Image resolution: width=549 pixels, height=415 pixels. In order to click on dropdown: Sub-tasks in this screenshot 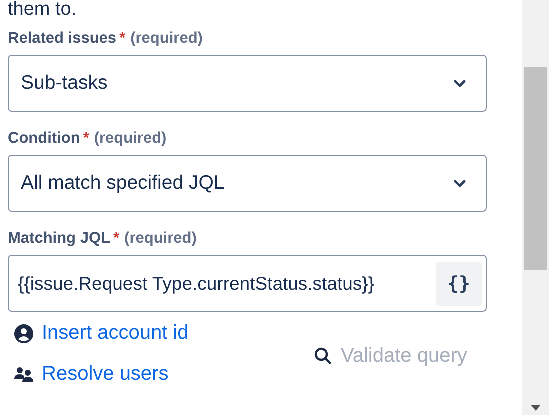, I will do `click(247, 83)`.